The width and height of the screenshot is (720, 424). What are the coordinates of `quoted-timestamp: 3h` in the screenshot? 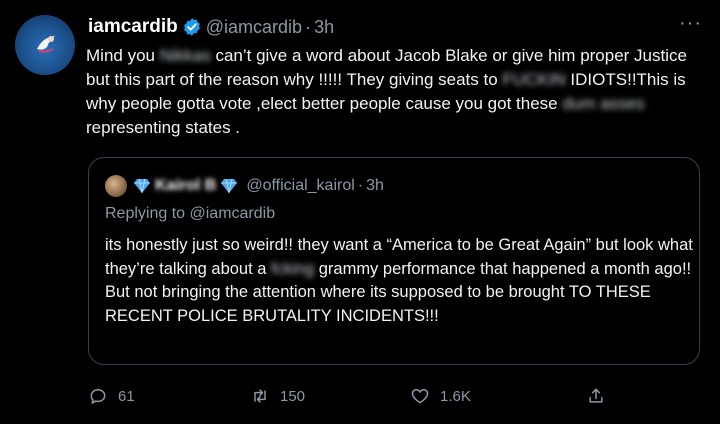 It's located at (375, 186).